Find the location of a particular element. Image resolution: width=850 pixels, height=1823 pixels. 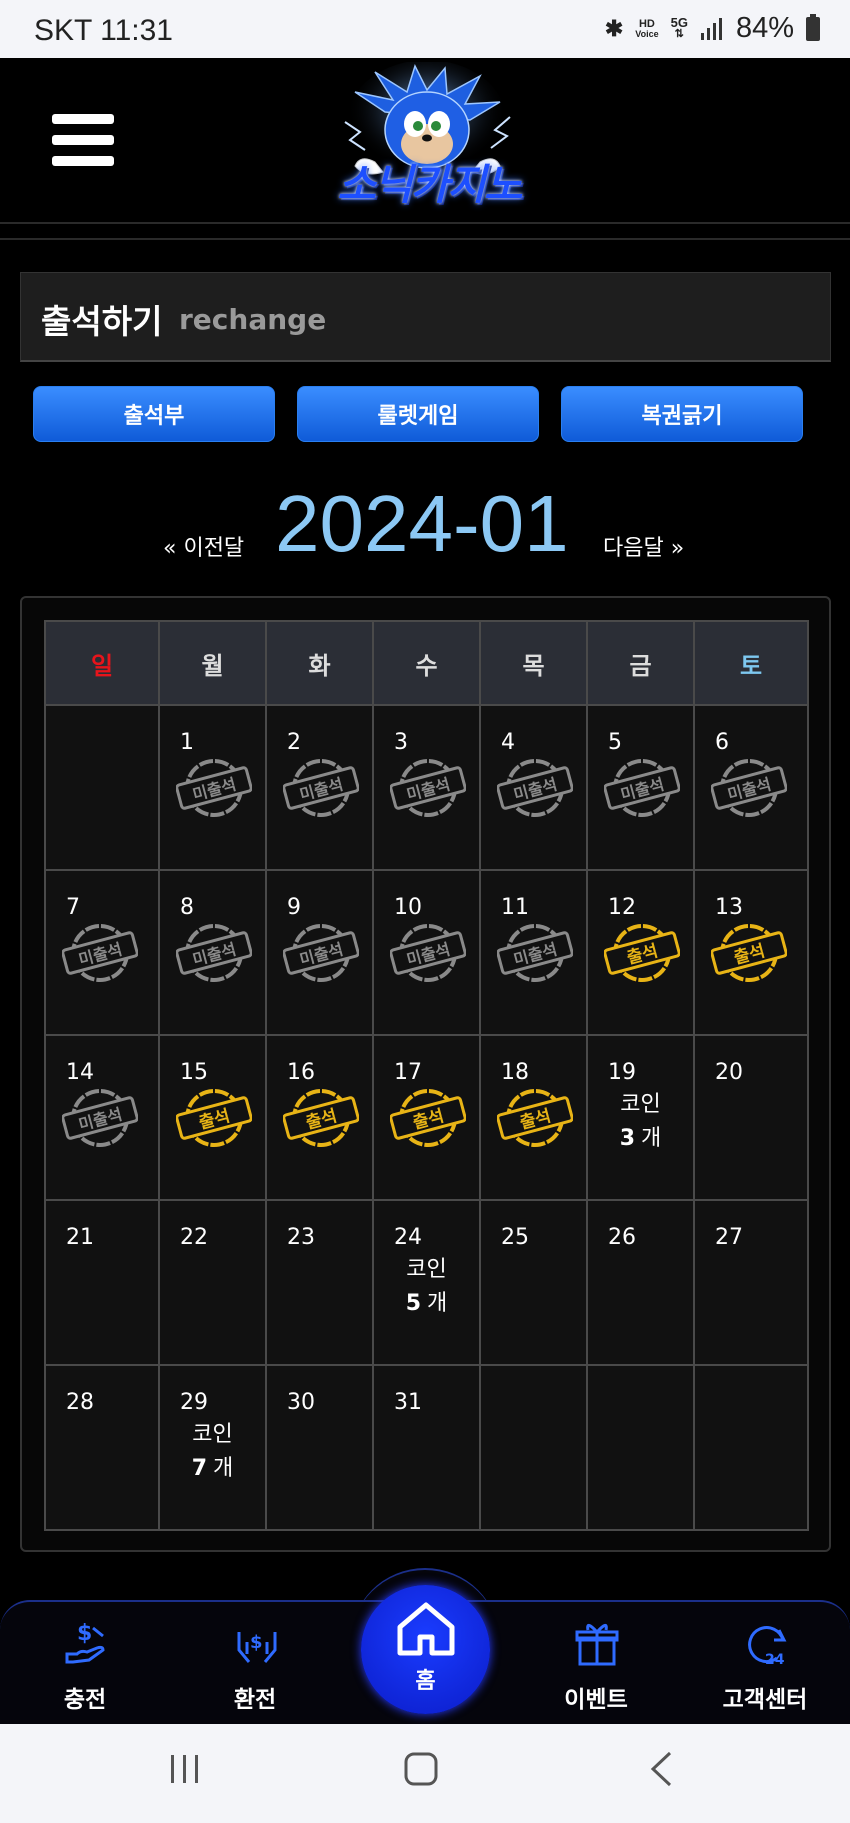

calendar-week-row: 28 29 코인 7 개 30 31 is located at coordinates (426, 1447).